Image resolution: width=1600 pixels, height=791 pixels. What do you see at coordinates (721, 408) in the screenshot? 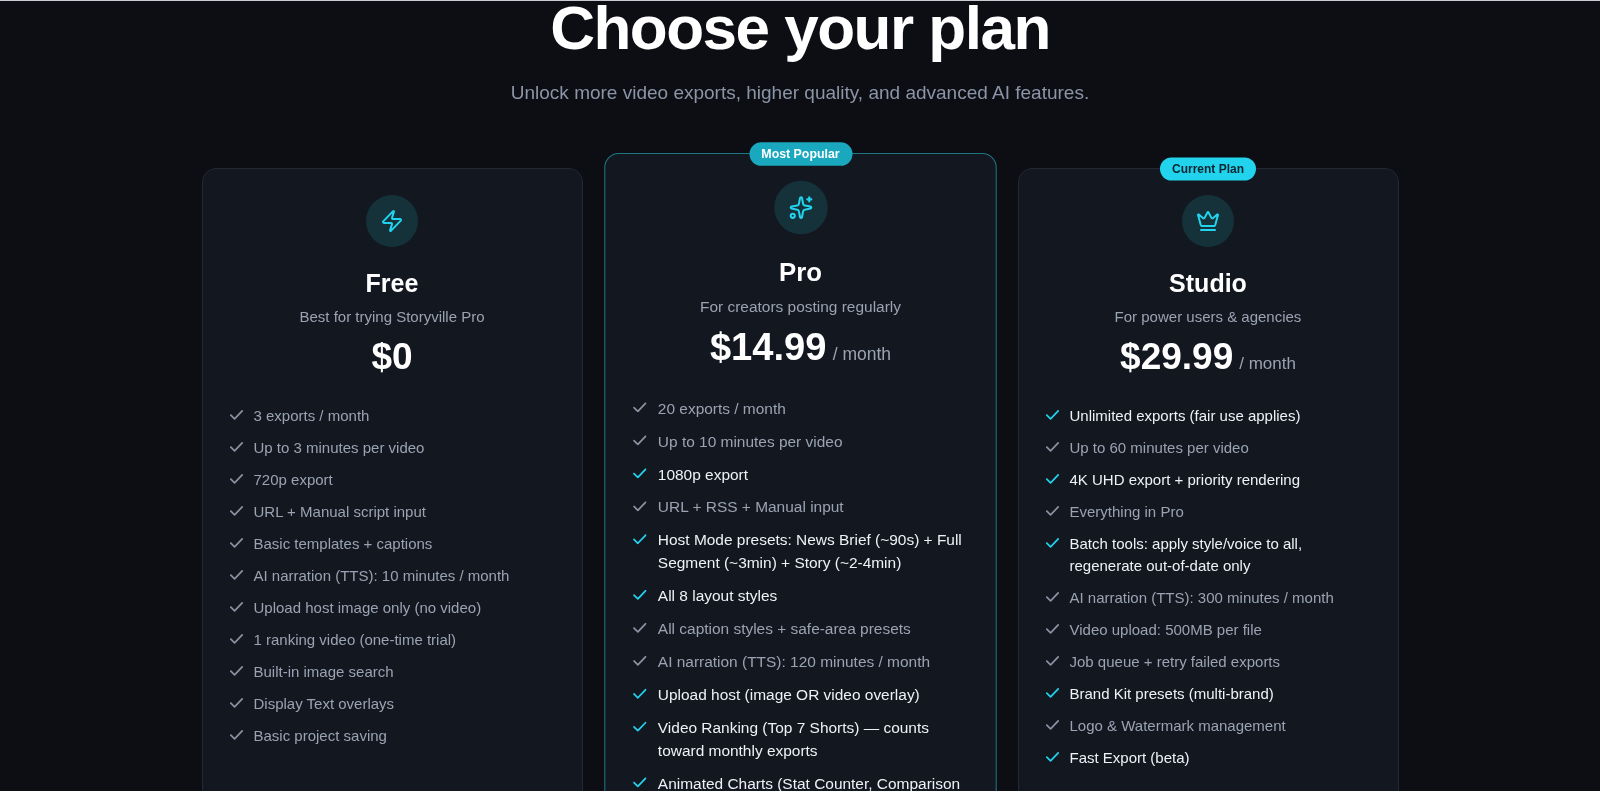
I see `feature-text: 20 exports / month` at bounding box center [721, 408].